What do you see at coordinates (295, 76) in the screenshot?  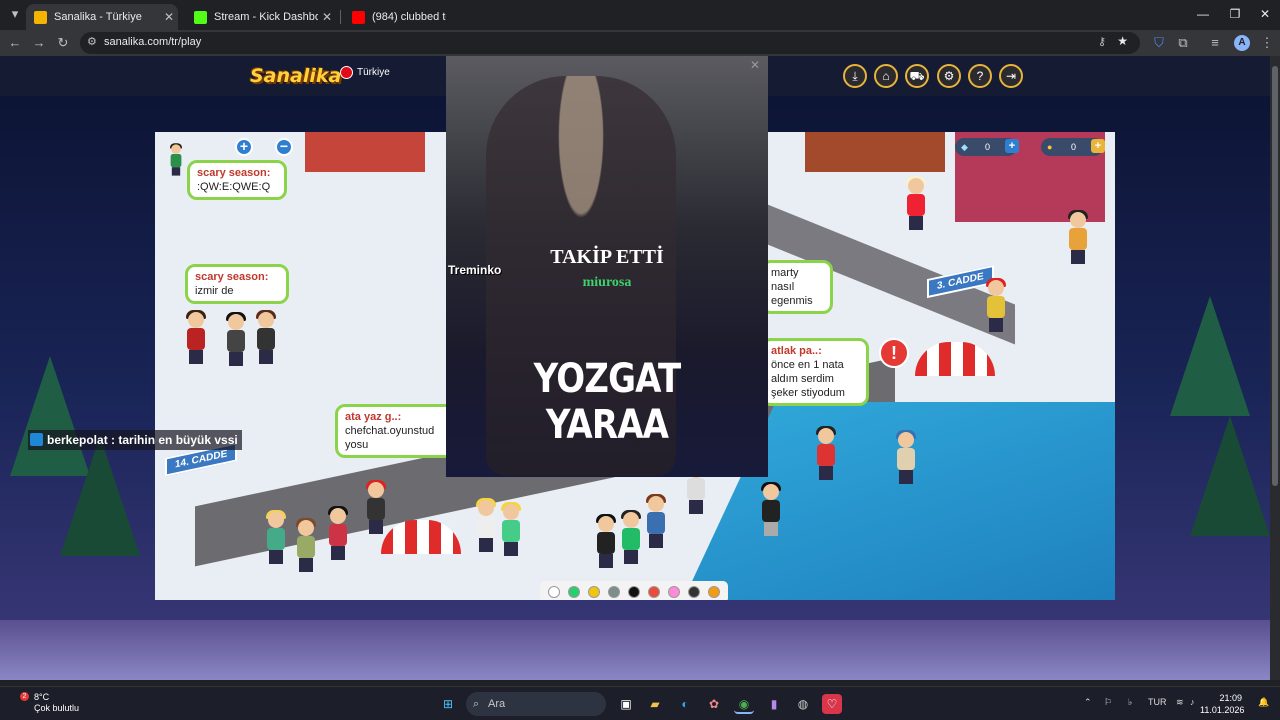 I see `sanalika-logo: Sanalika` at bounding box center [295, 76].